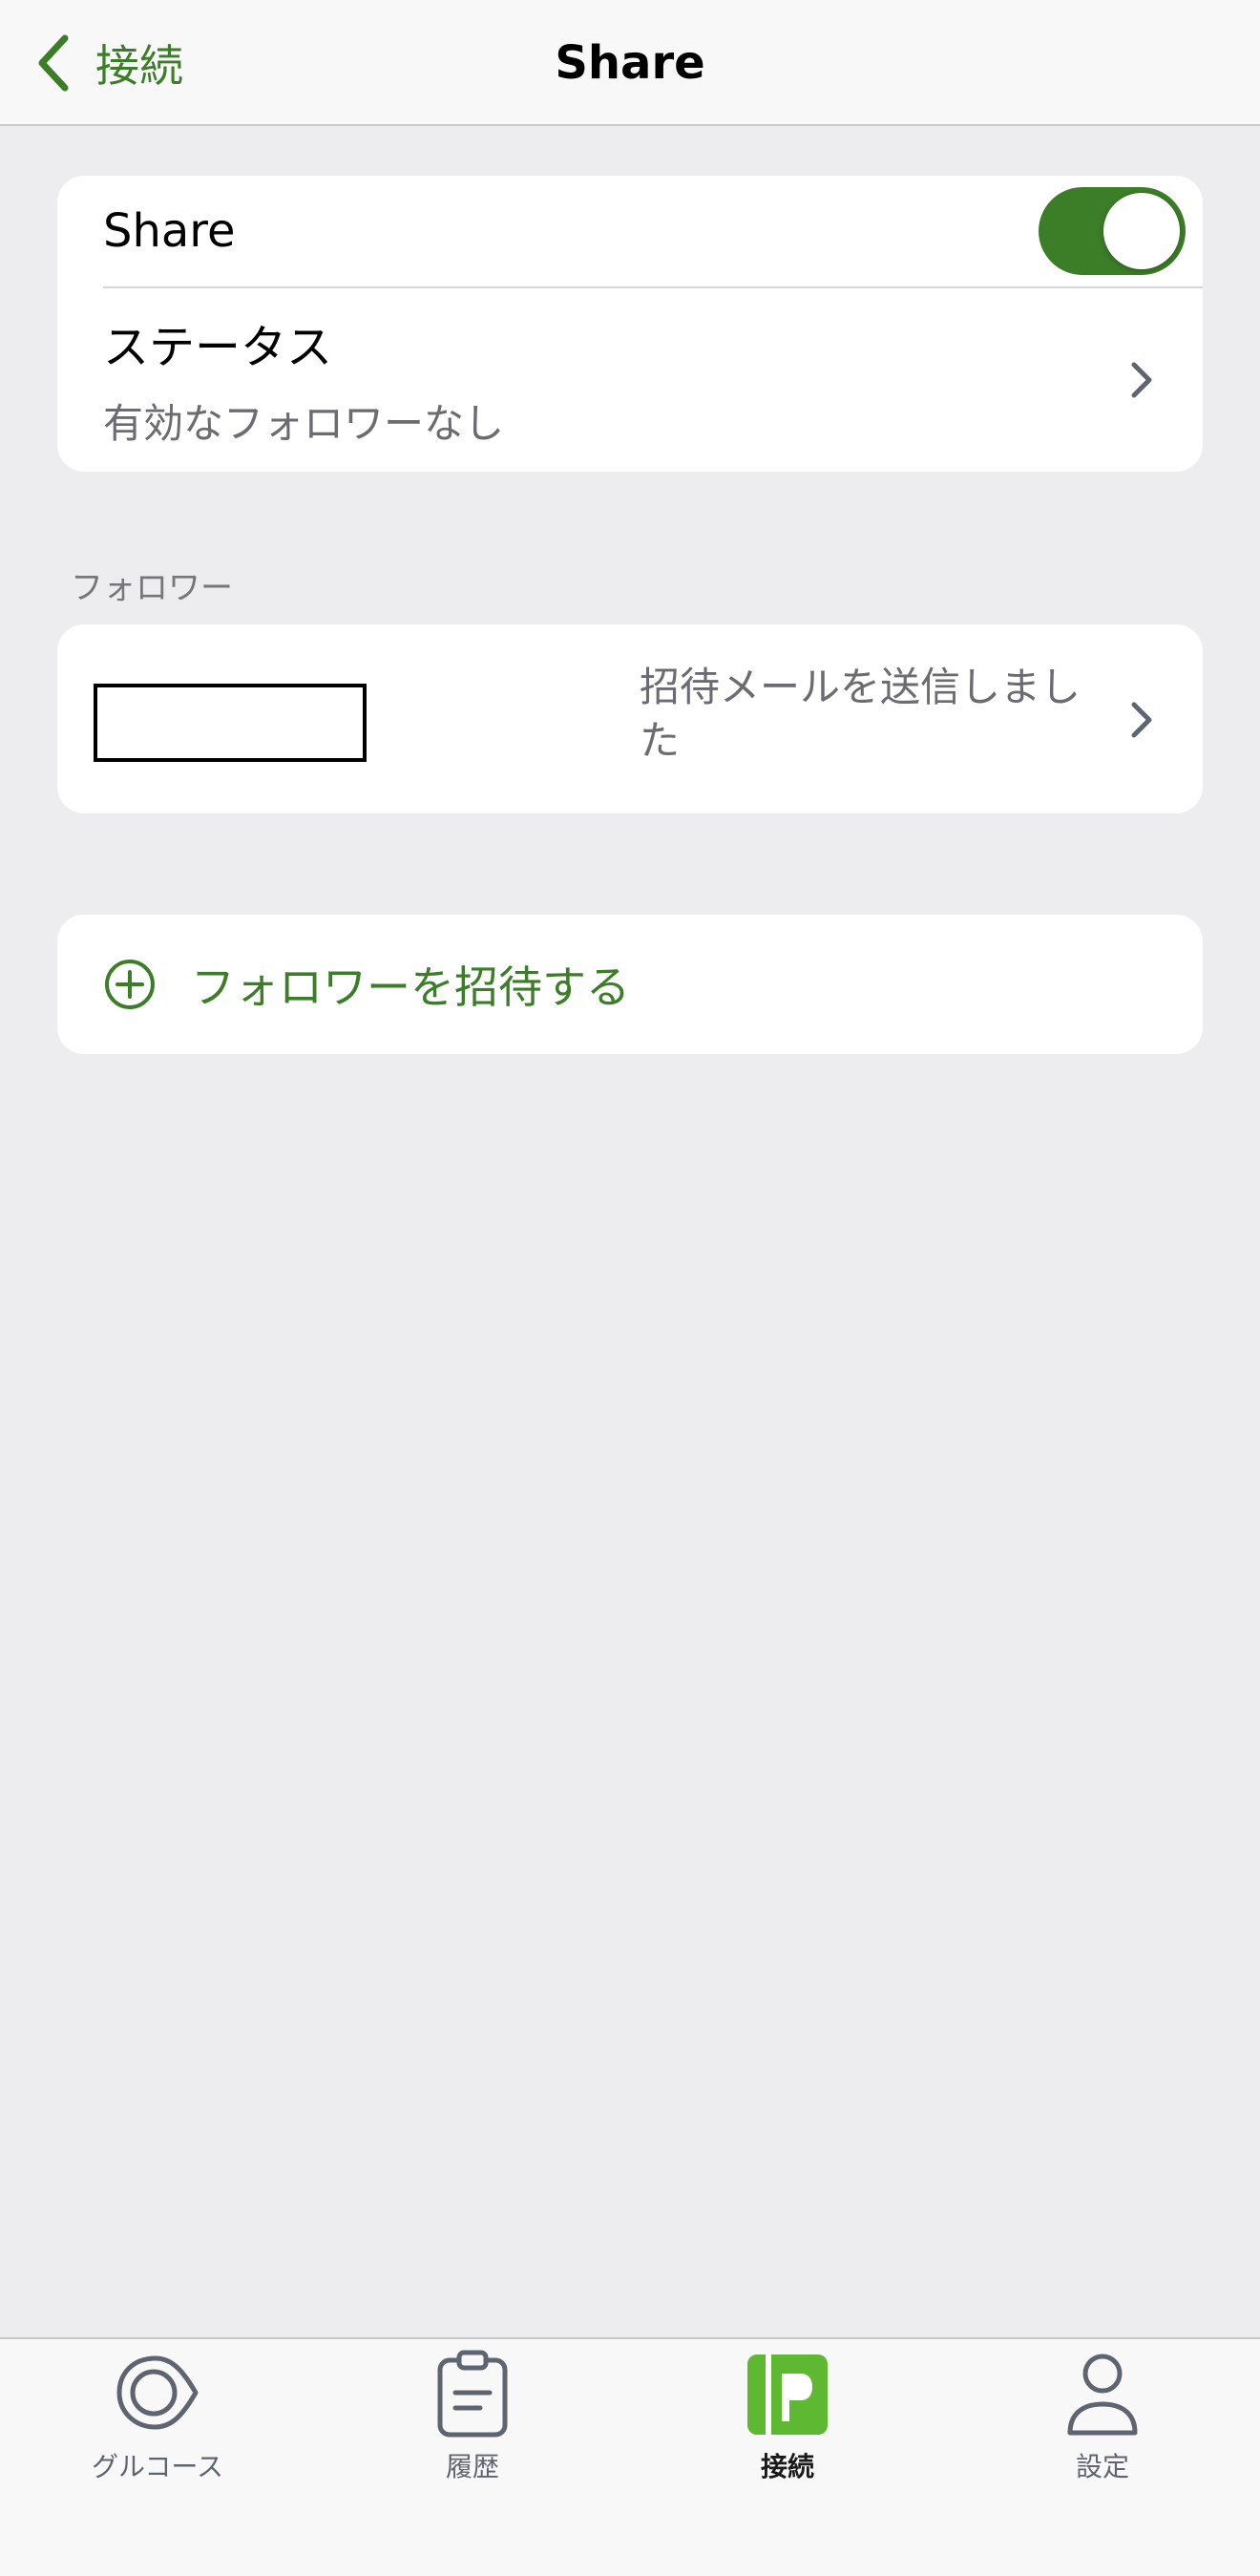 The height and width of the screenshot is (2576, 1260). I want to click on followers-section-header: フォロワー, so click(152, 588).